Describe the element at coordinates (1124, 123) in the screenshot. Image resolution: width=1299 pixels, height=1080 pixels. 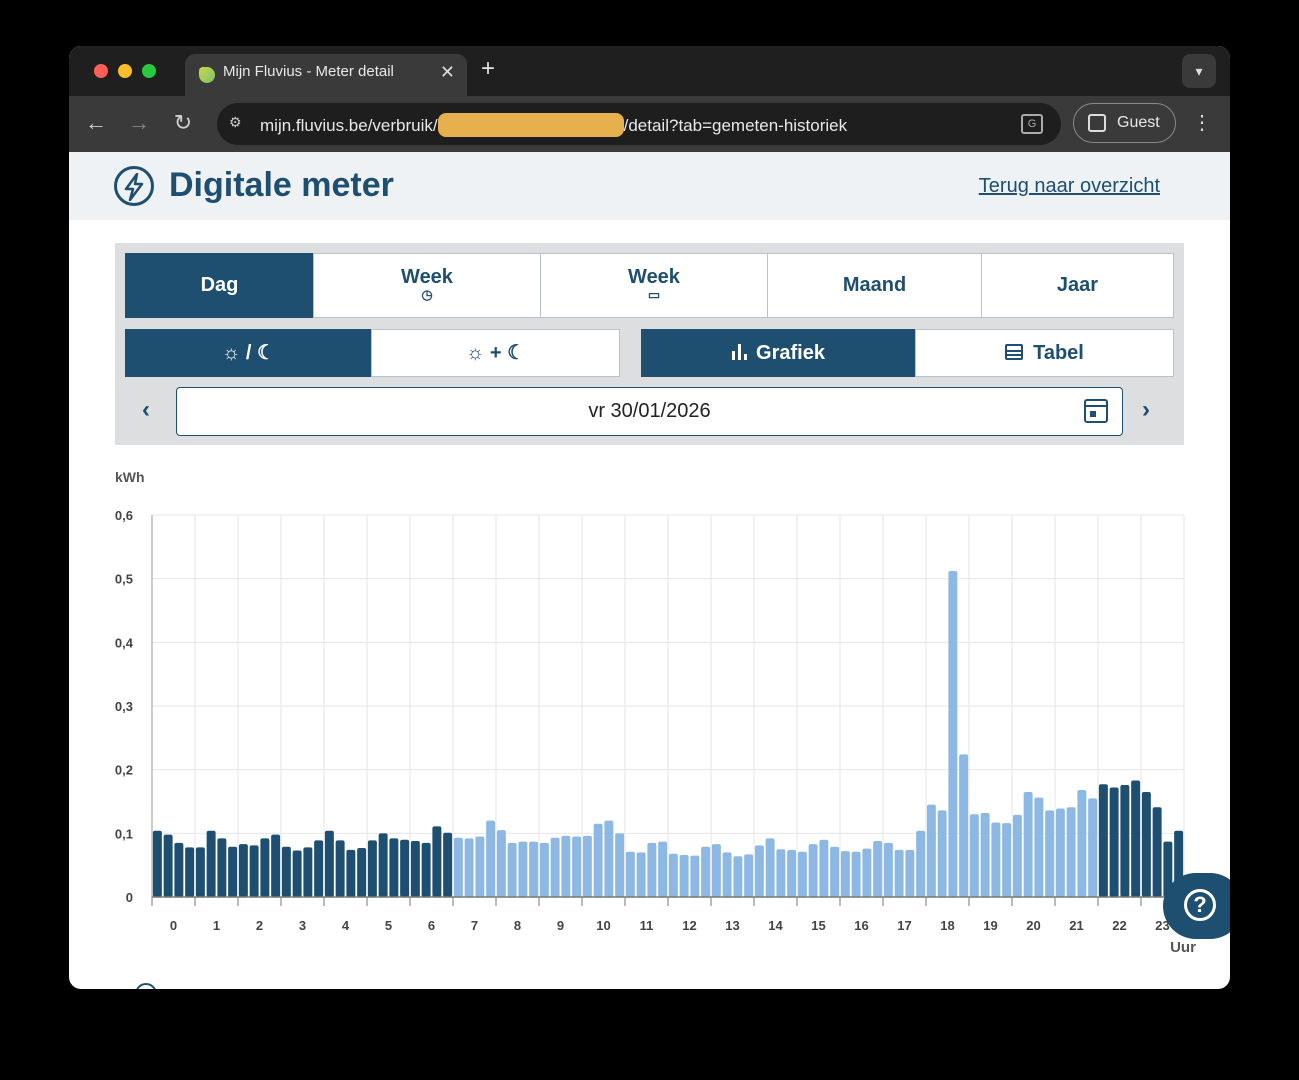
I see `guest-profile-button: Guest` at that location.